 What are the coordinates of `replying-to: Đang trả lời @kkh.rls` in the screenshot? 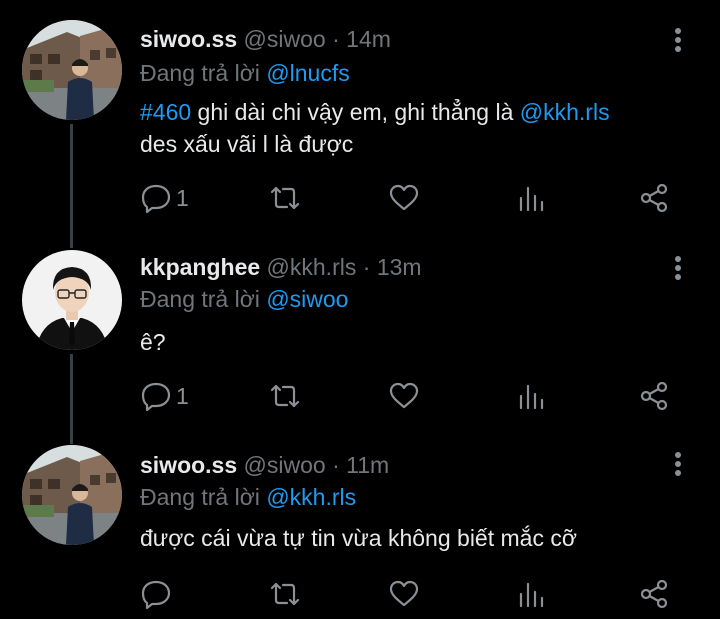 It's located at (248, 497).